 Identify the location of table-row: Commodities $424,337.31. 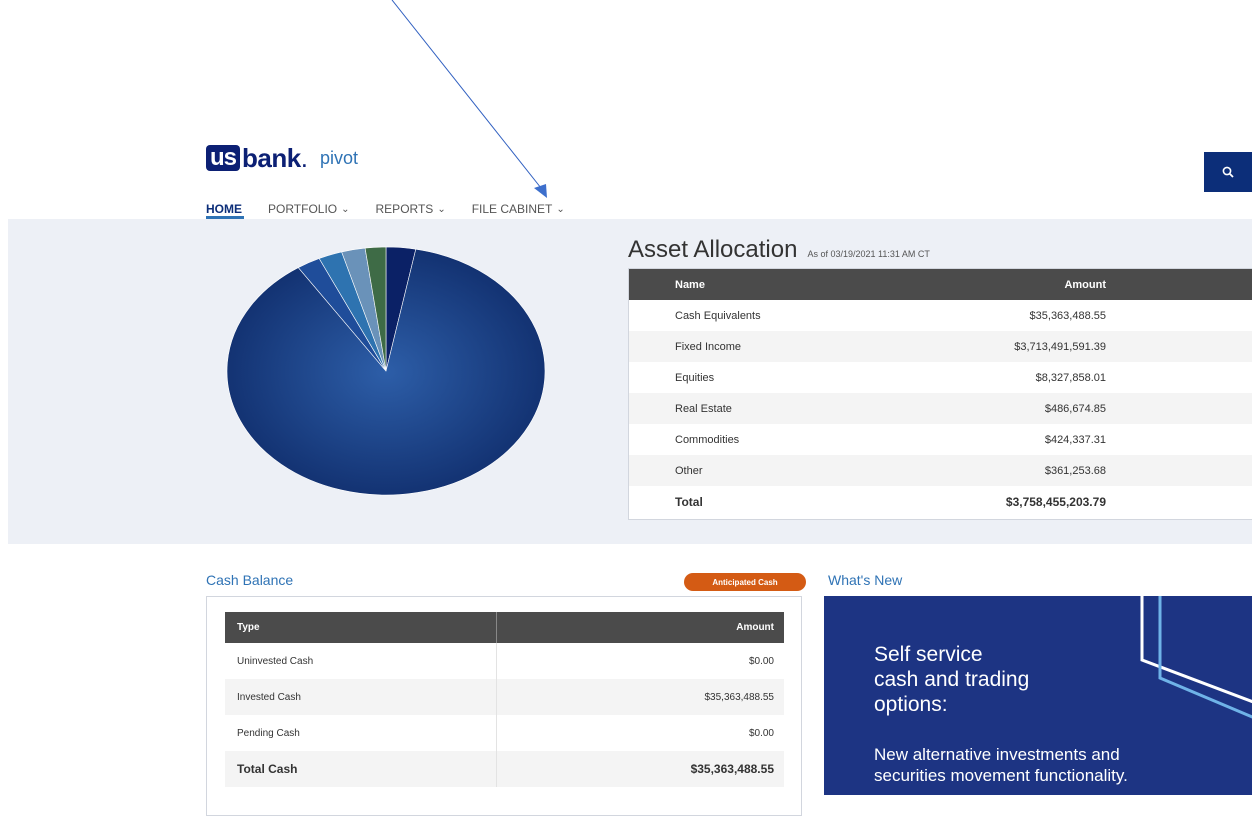
(940, 439).